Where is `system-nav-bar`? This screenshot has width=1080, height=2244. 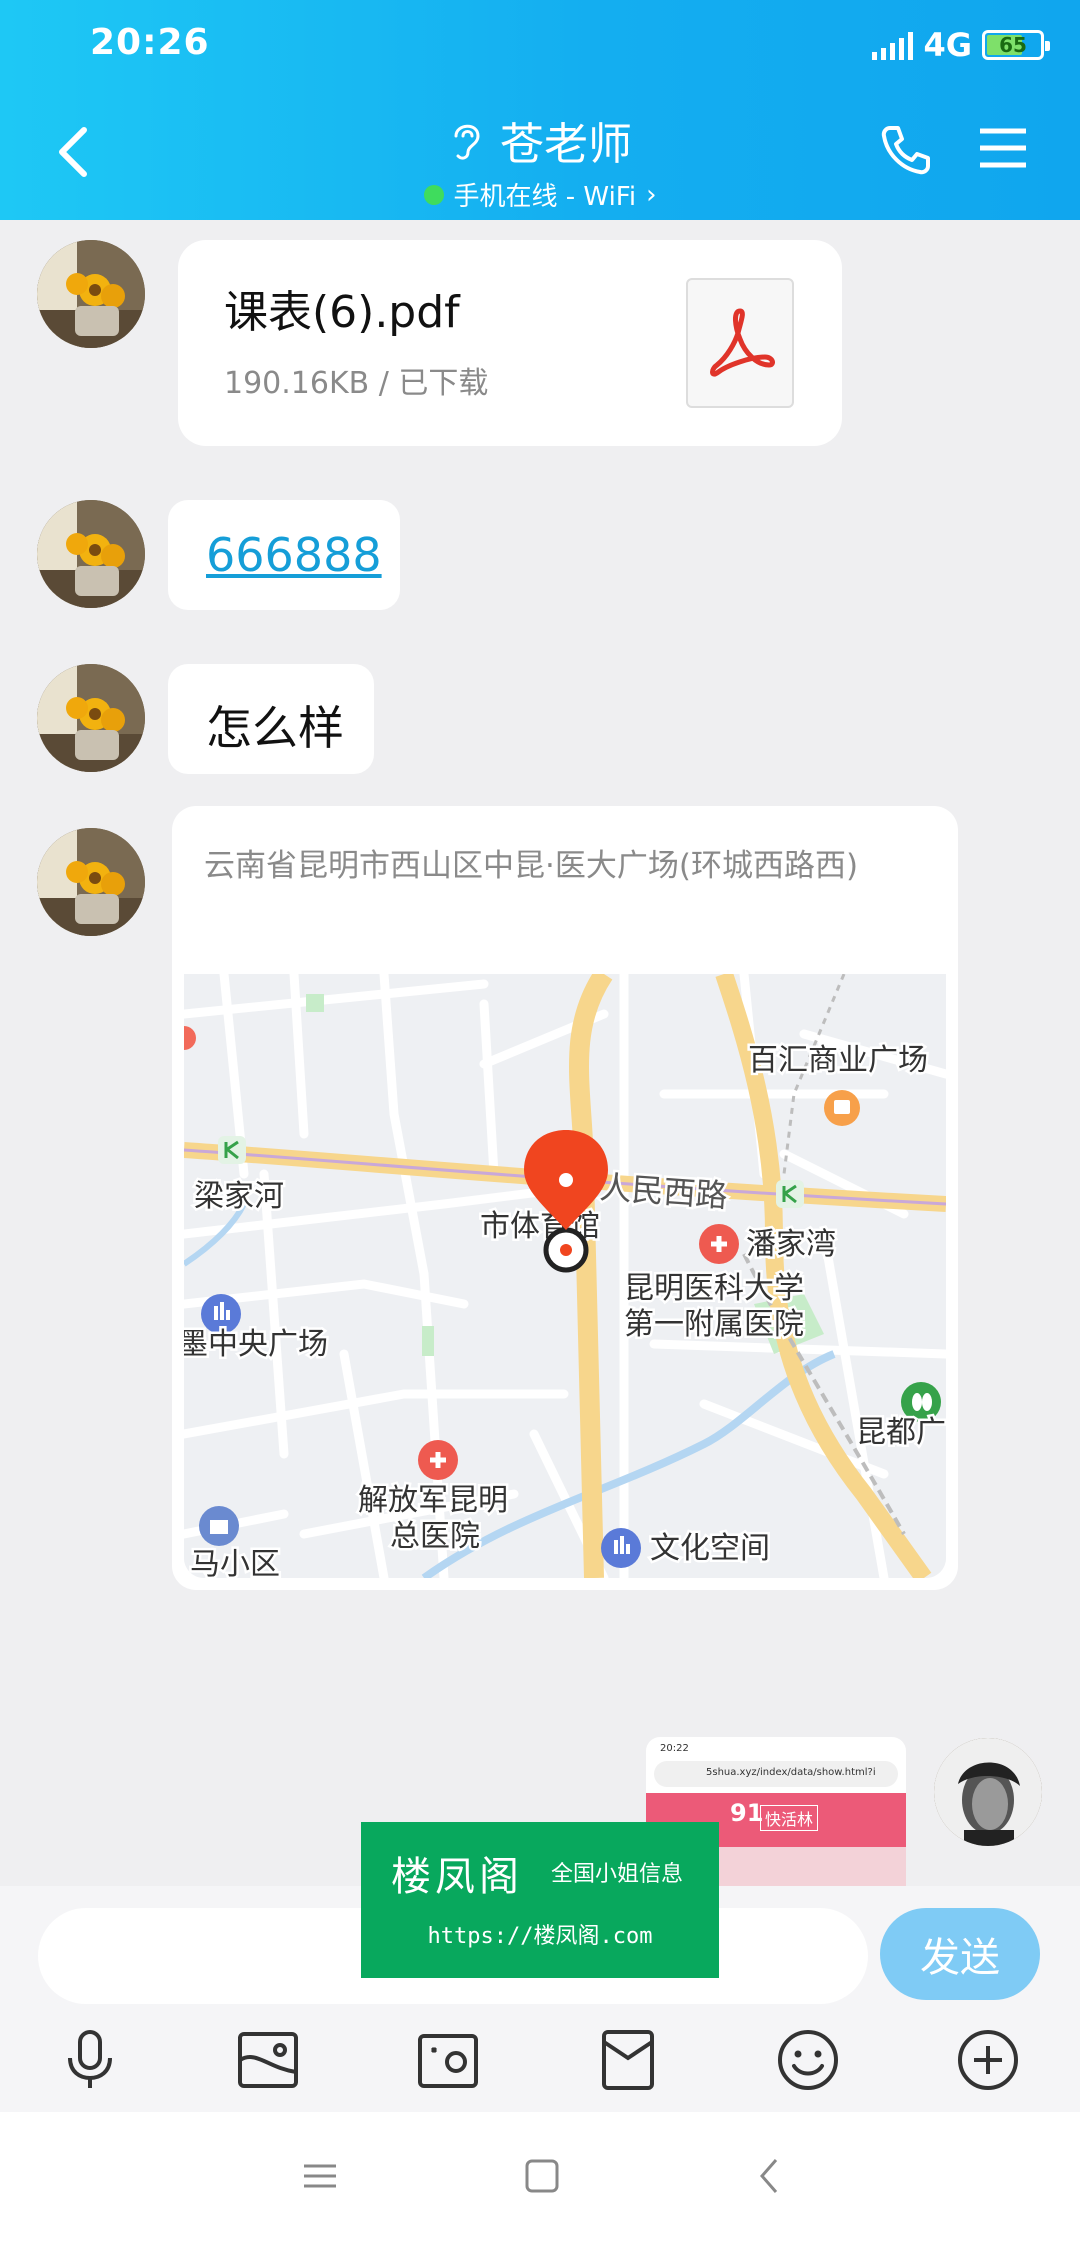 system-nav-bar is located at coordinates (540, 2178).